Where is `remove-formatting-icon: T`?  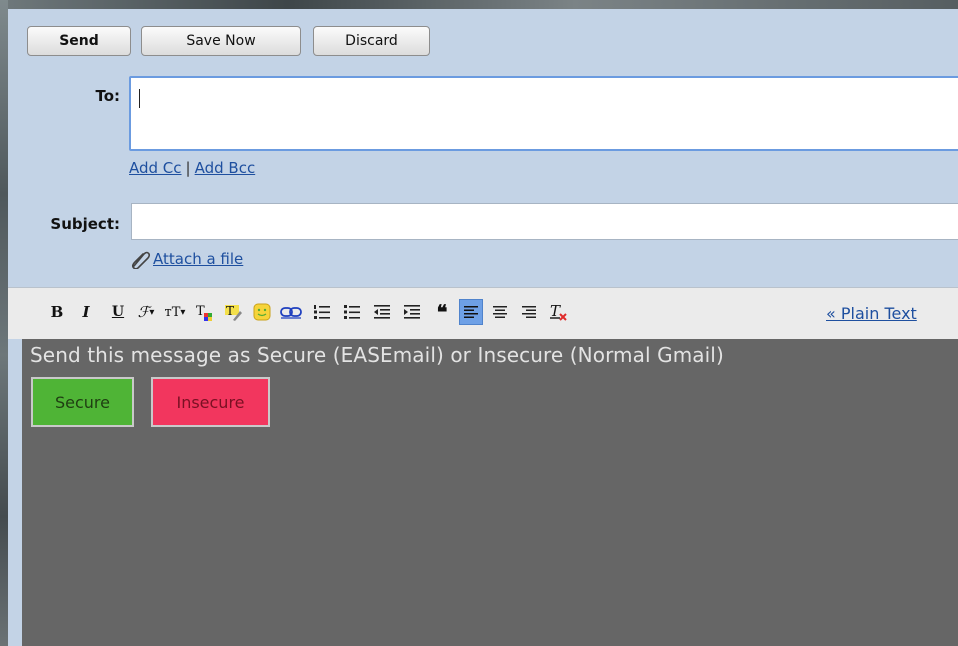 remove-formatting-icon: T is located at coordinates (558, 312).